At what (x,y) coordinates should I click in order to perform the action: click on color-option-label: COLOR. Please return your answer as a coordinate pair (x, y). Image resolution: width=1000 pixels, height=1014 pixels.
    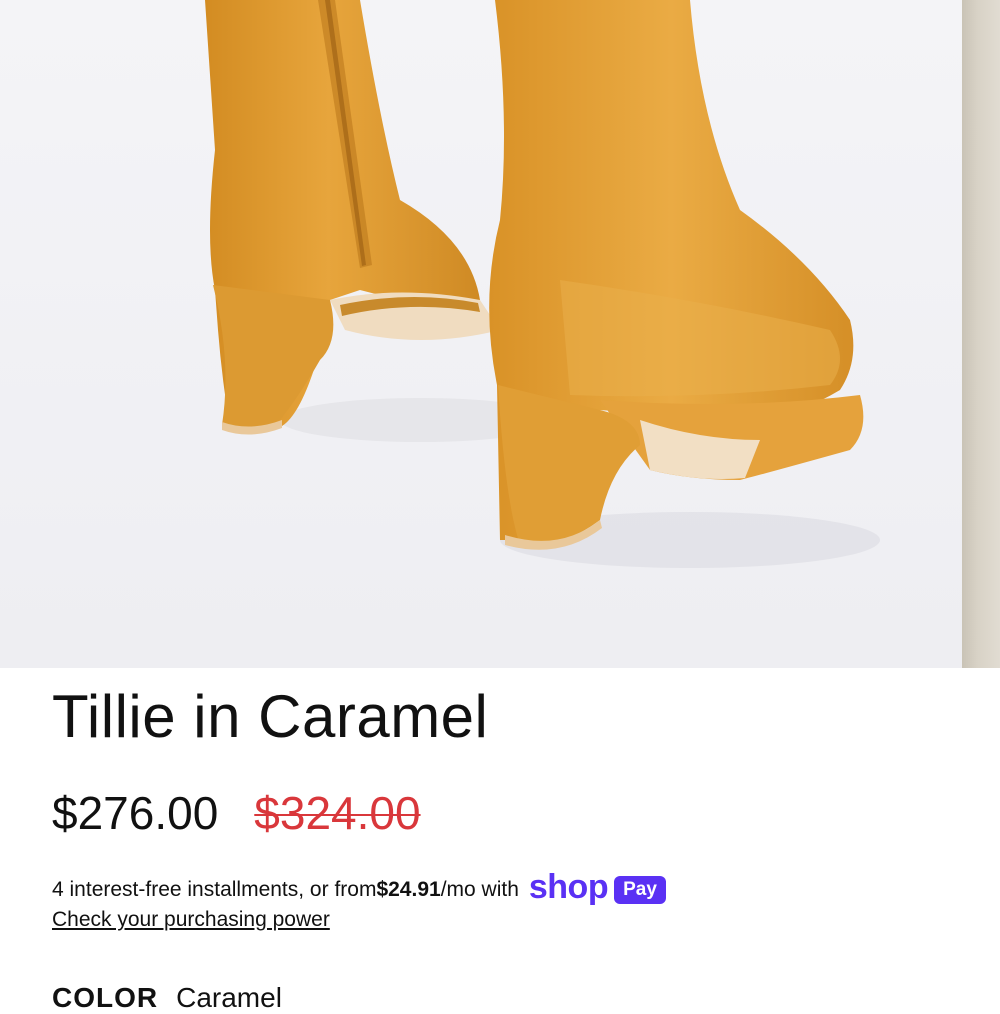
    Looking at the image, I should click on (105, 997).